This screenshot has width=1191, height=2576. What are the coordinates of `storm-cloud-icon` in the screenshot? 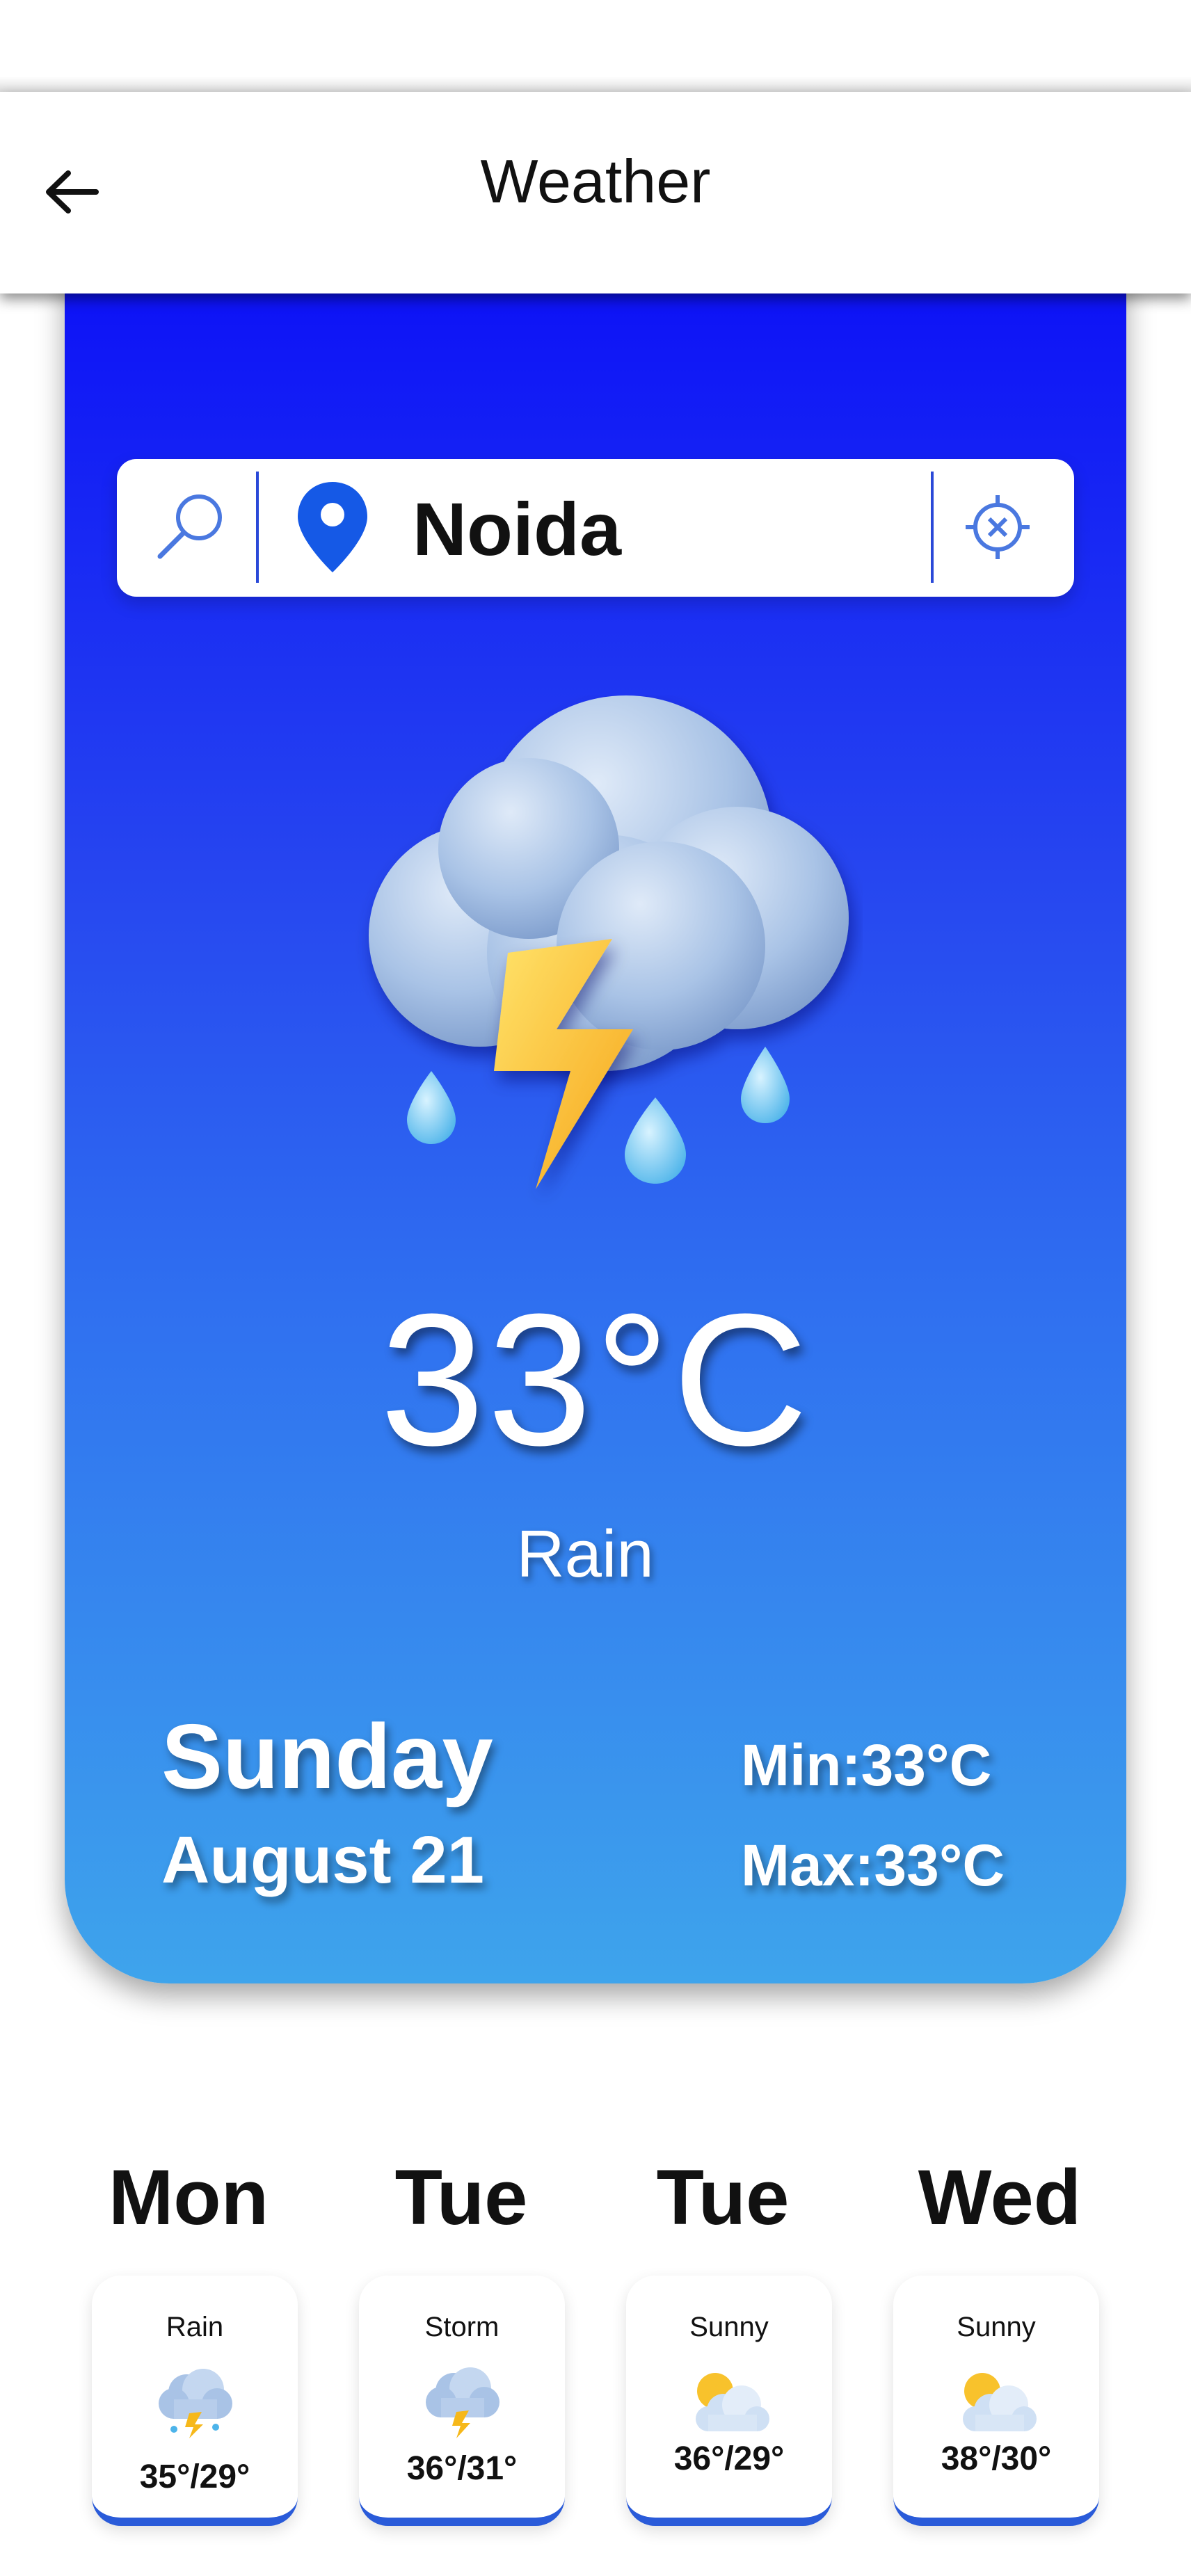 It's located at (462, 2401).